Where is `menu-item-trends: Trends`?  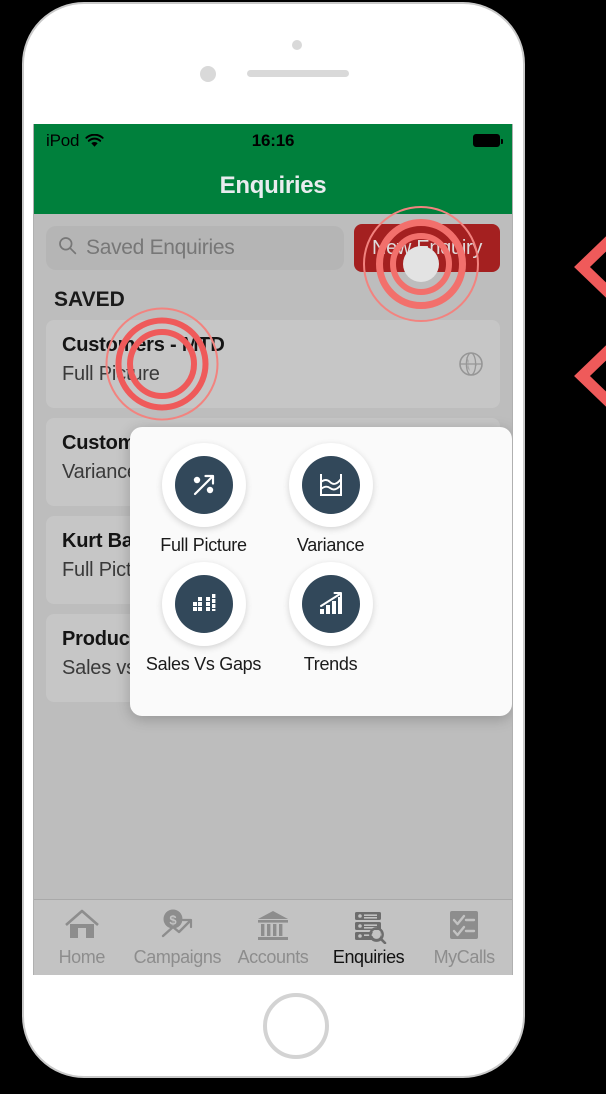 menu-item-trends: Trends is located at coordinates (330, 618).